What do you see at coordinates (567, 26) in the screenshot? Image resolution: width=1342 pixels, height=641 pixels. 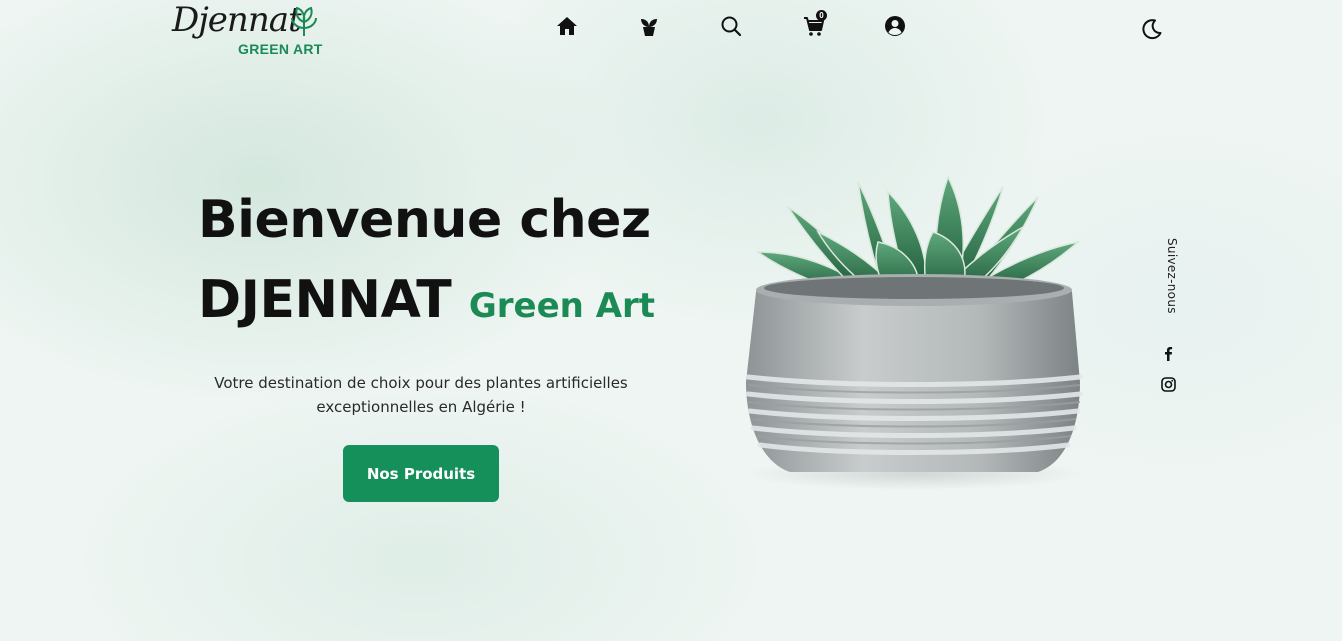 I see `home-icon` at bounding box center [567, 26].